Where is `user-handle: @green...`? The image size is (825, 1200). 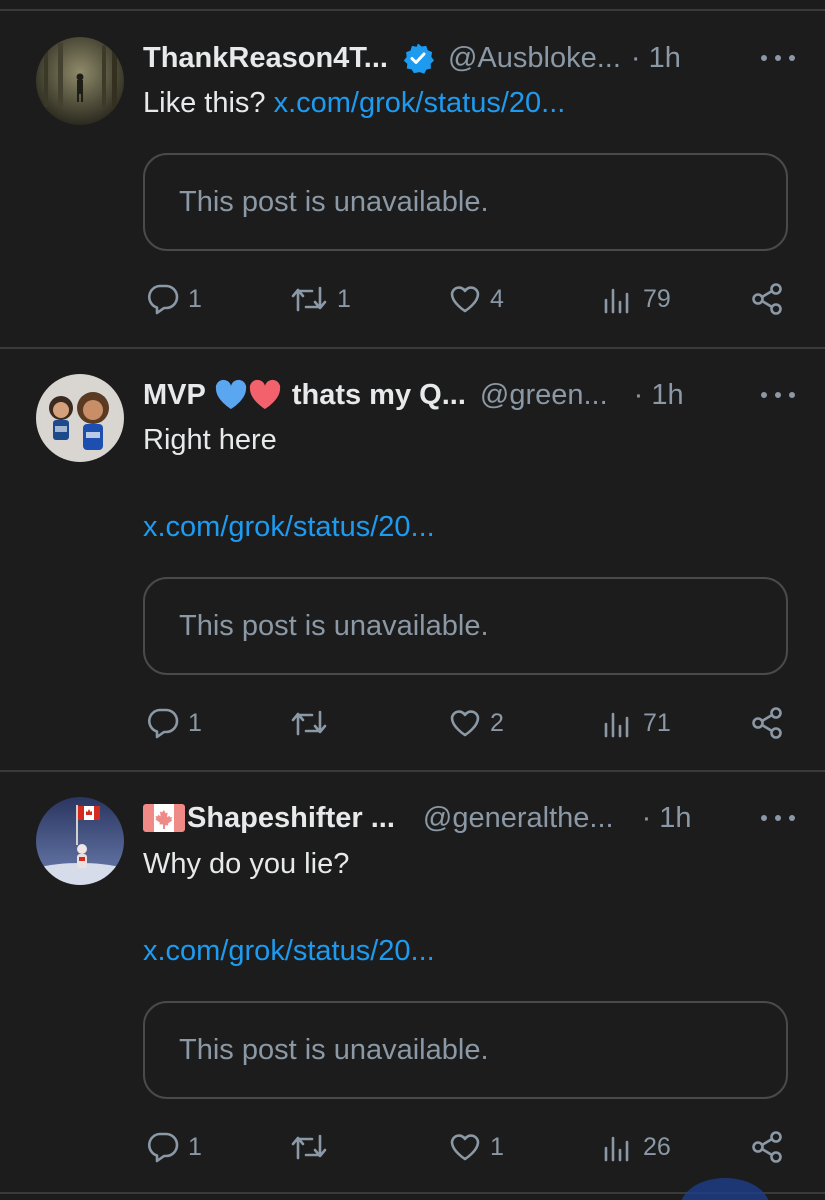 user-handle: @green... is located at coordinates (544, 395).